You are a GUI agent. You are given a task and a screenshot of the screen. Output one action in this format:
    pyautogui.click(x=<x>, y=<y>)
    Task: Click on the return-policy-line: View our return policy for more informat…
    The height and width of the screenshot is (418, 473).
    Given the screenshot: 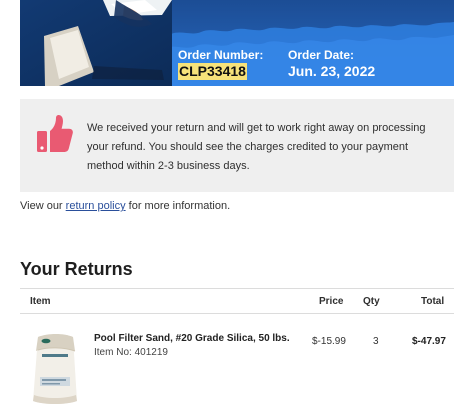 What is the action you would take?
    pyautogui.click(x=125, y=206)
    